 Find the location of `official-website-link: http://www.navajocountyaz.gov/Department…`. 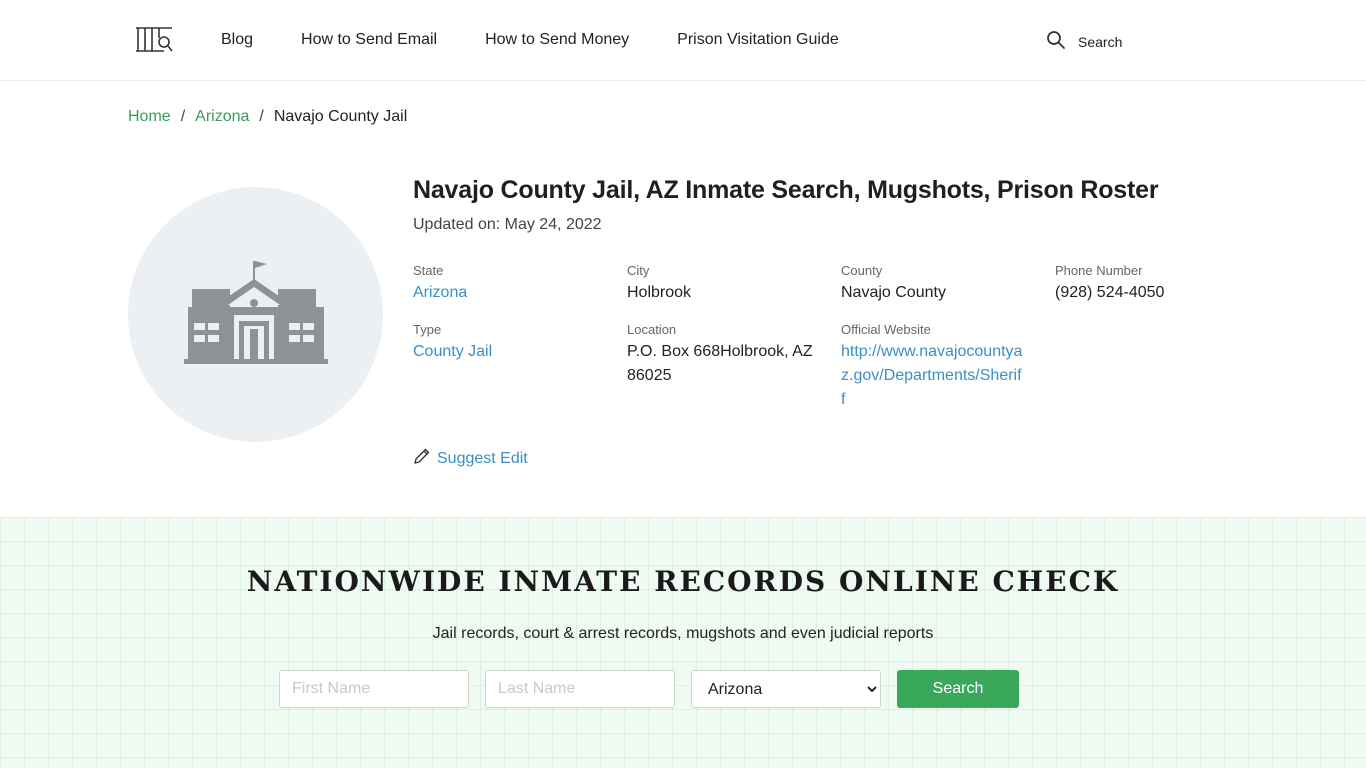

official-website-link: http://www.navajocountyaz.gov/Department… is located at coordinates (932, 376).